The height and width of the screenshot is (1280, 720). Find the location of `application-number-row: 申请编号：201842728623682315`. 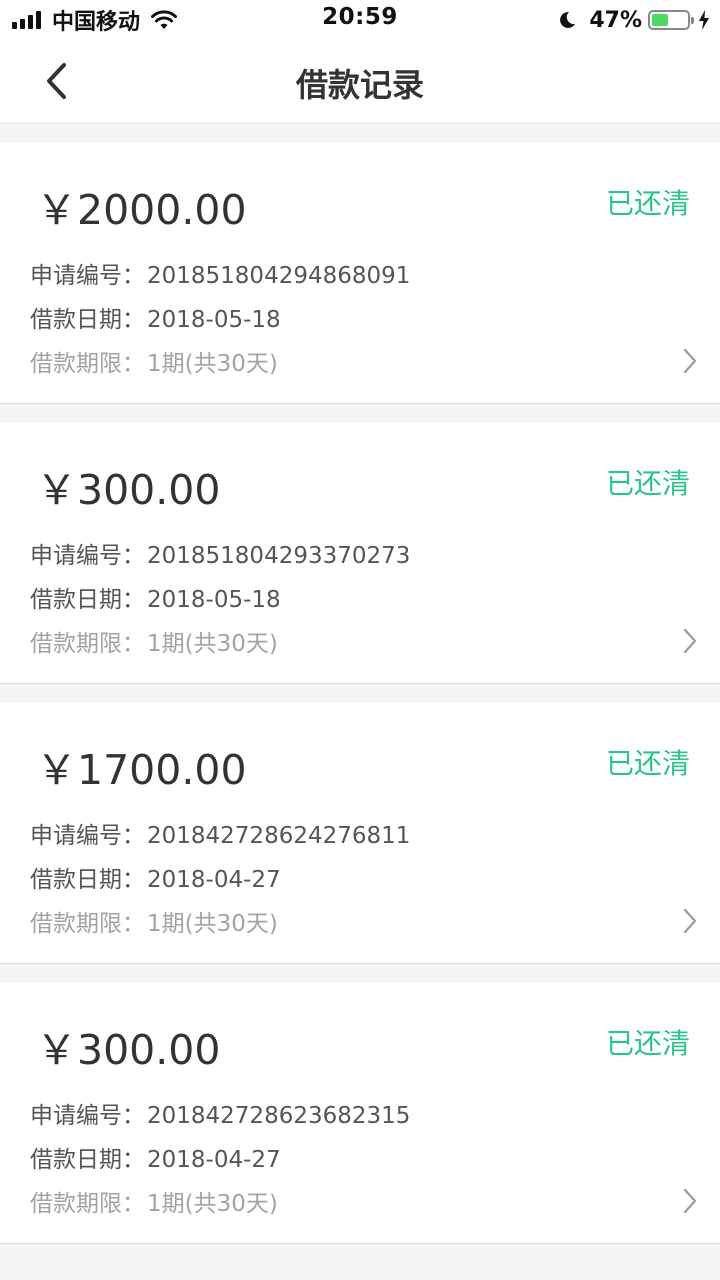

application-number-row: 申请编号：201842728623682315 is located at coordinates (220, 1113).